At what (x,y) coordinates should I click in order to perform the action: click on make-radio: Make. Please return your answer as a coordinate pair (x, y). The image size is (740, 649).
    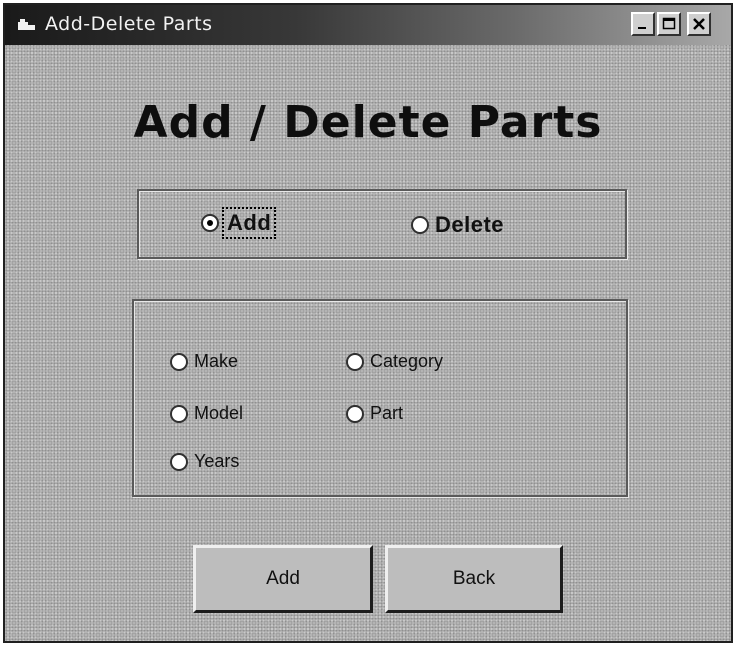
    Looking at the image, I should click on (204, 361).